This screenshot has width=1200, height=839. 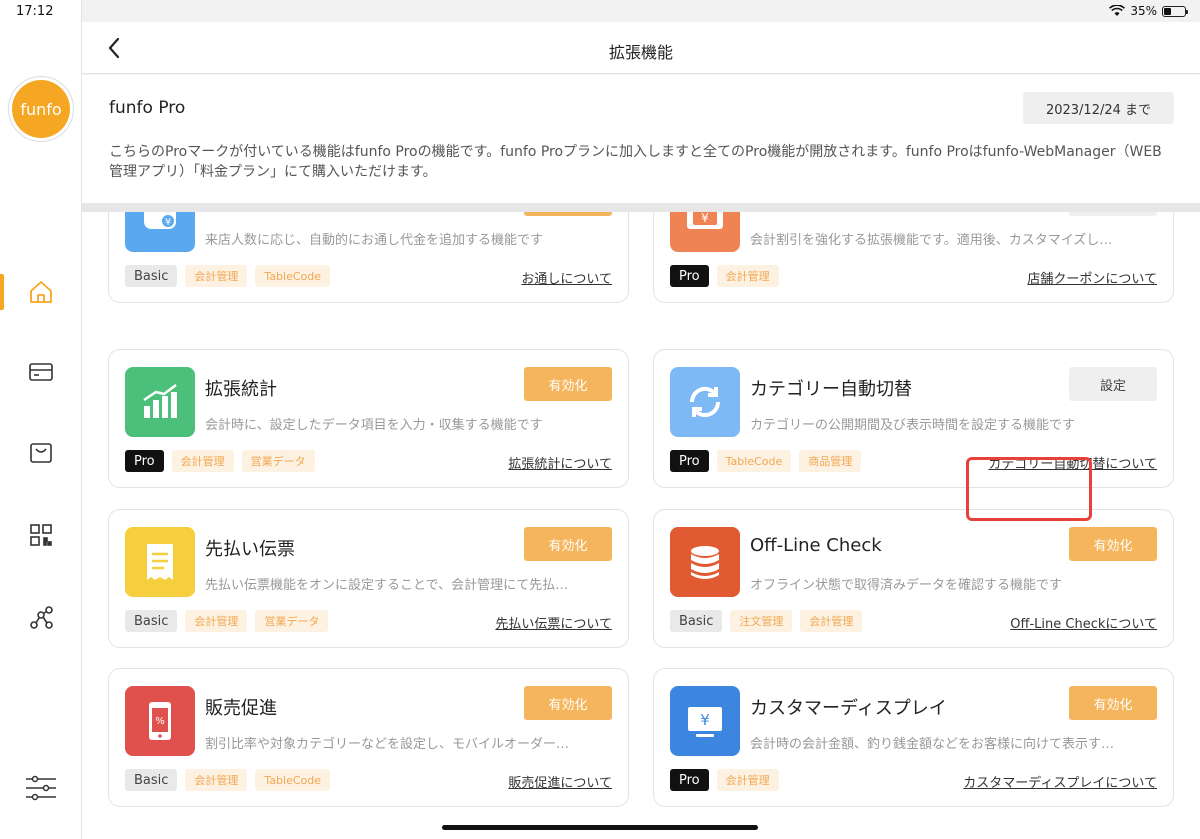 What do you see at coordinates (293, 276) in the screenshot?
I see `tag-tablecode: TableCode` at bounding box center [293, 276].